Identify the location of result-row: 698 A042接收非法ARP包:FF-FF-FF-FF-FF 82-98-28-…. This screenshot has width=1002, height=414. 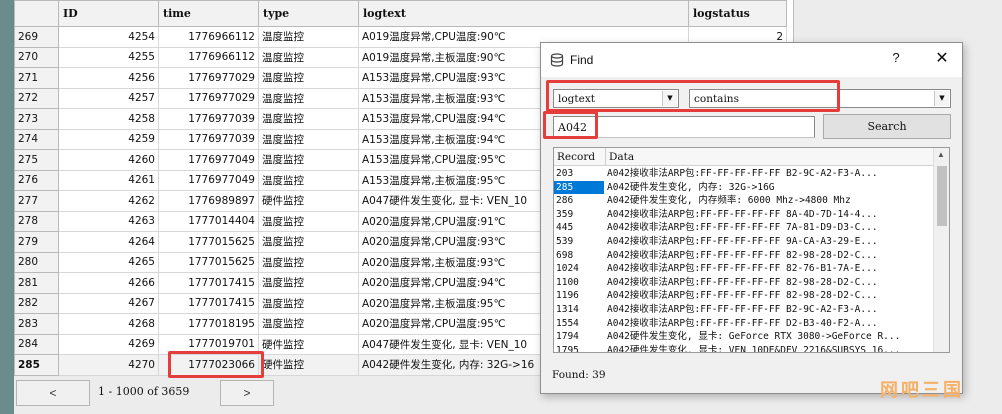
(744, 256).